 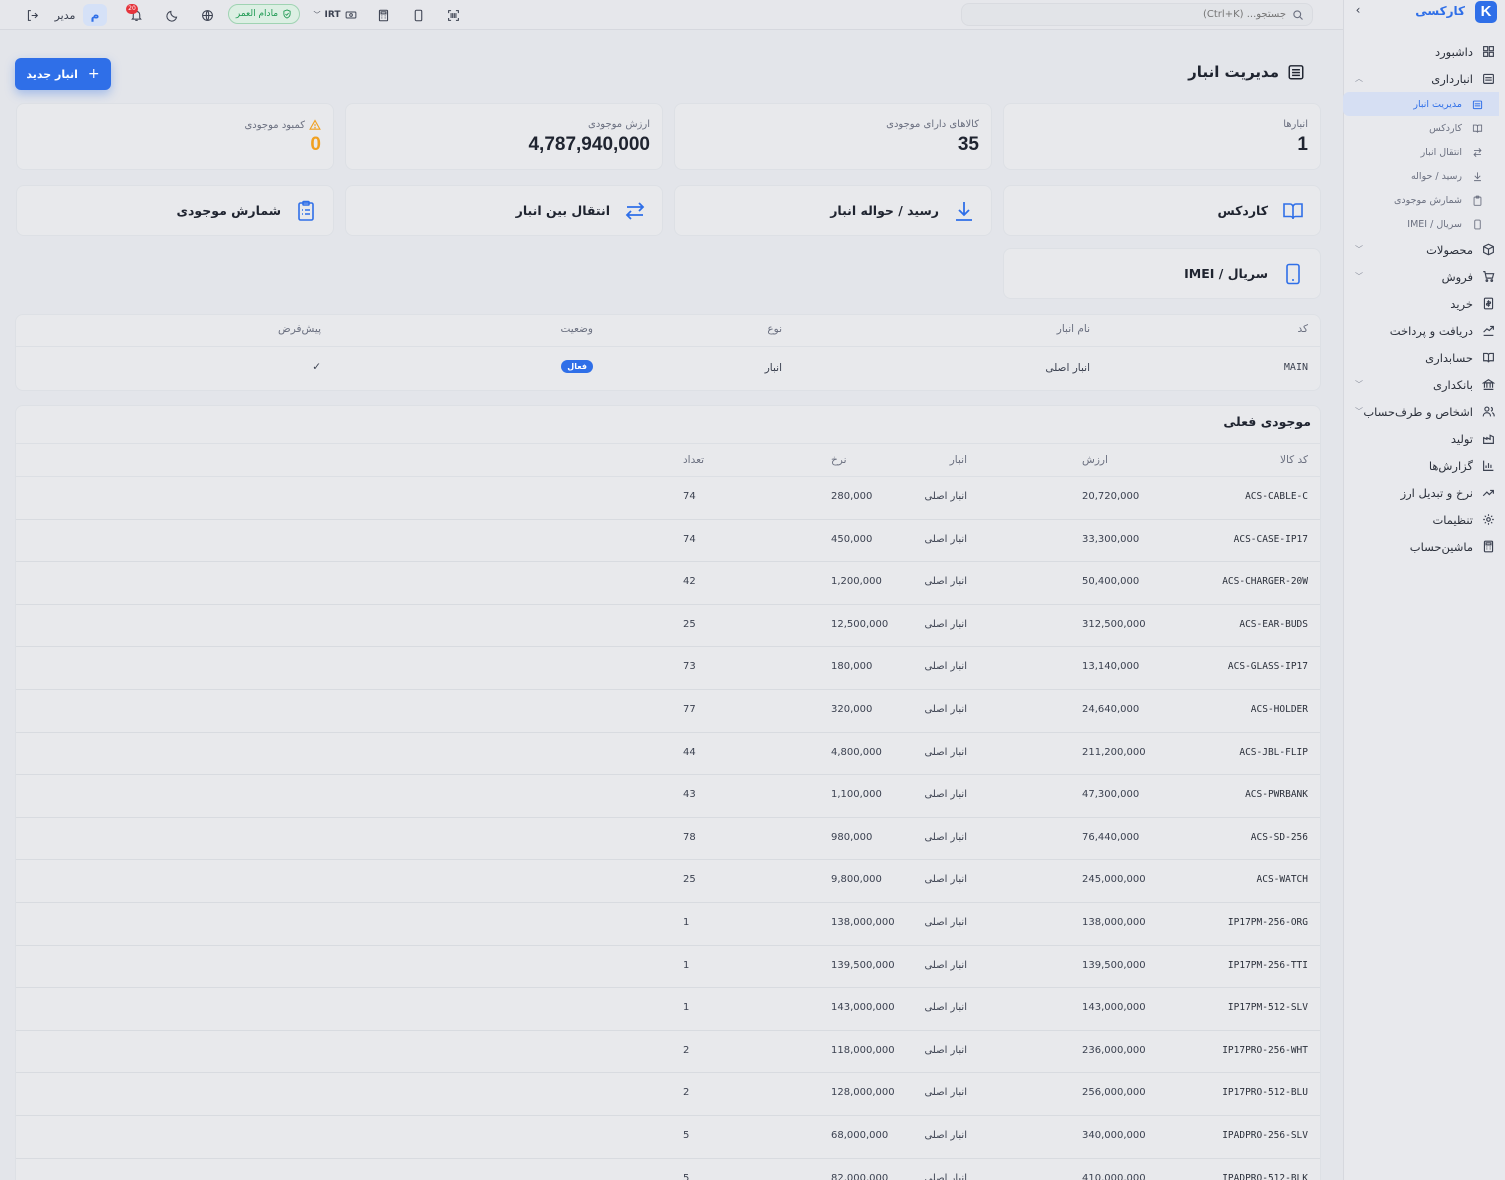 I want to click on sidebar-subitem-stock-count: شمارش موجودی, so click(x=1424, y=200).